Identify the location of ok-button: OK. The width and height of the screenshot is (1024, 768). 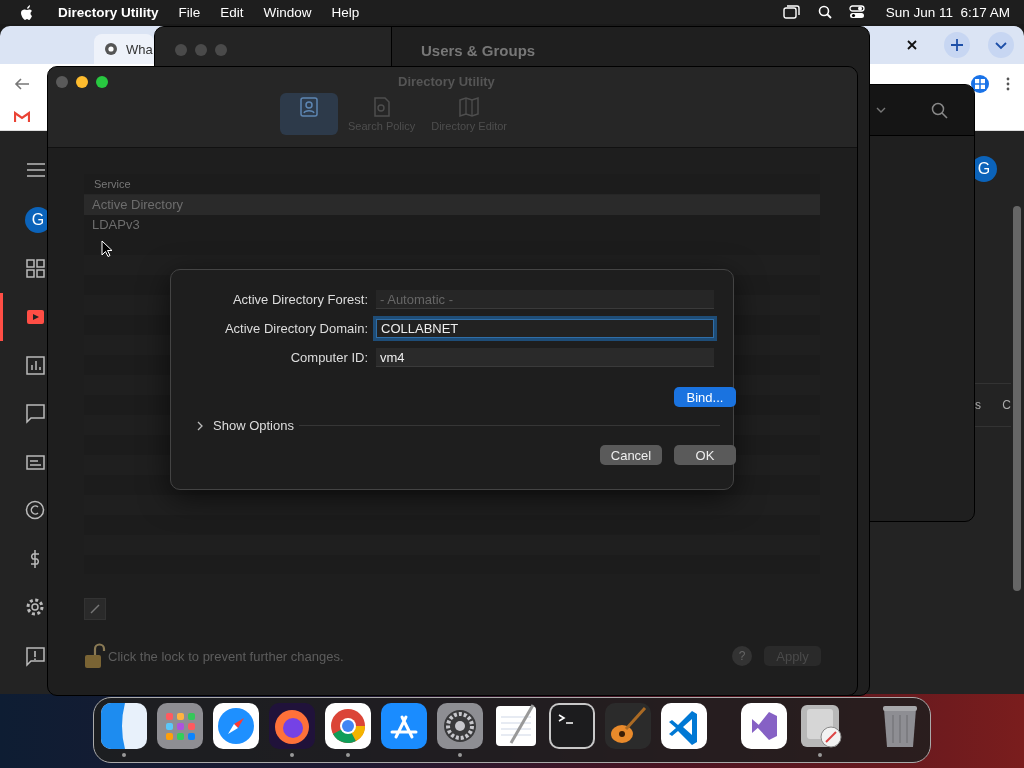
(705, 455).